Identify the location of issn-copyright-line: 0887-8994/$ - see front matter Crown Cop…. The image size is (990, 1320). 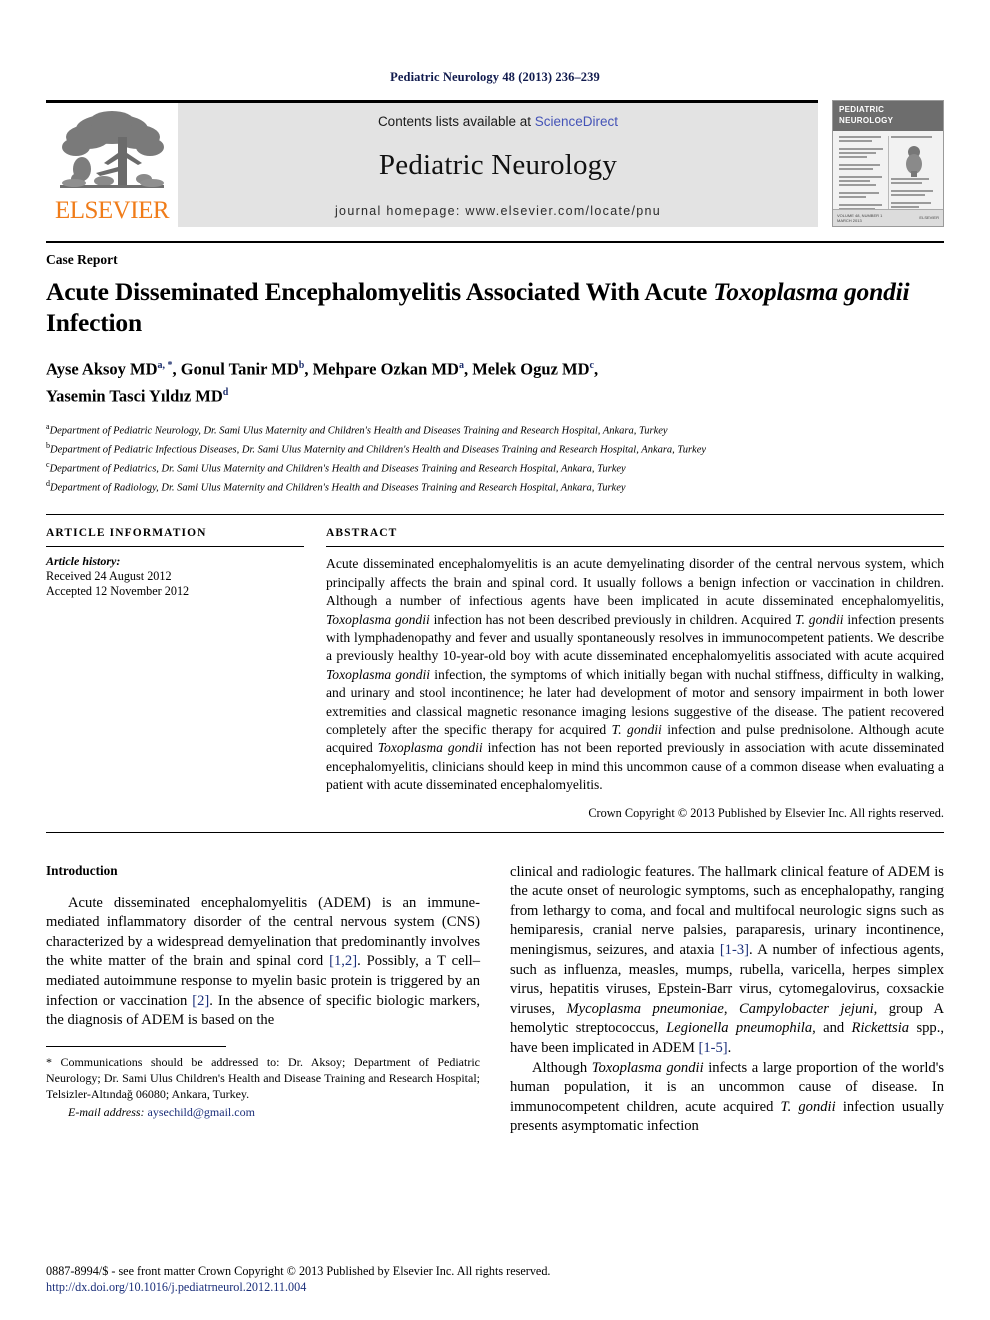
(298, 1271).